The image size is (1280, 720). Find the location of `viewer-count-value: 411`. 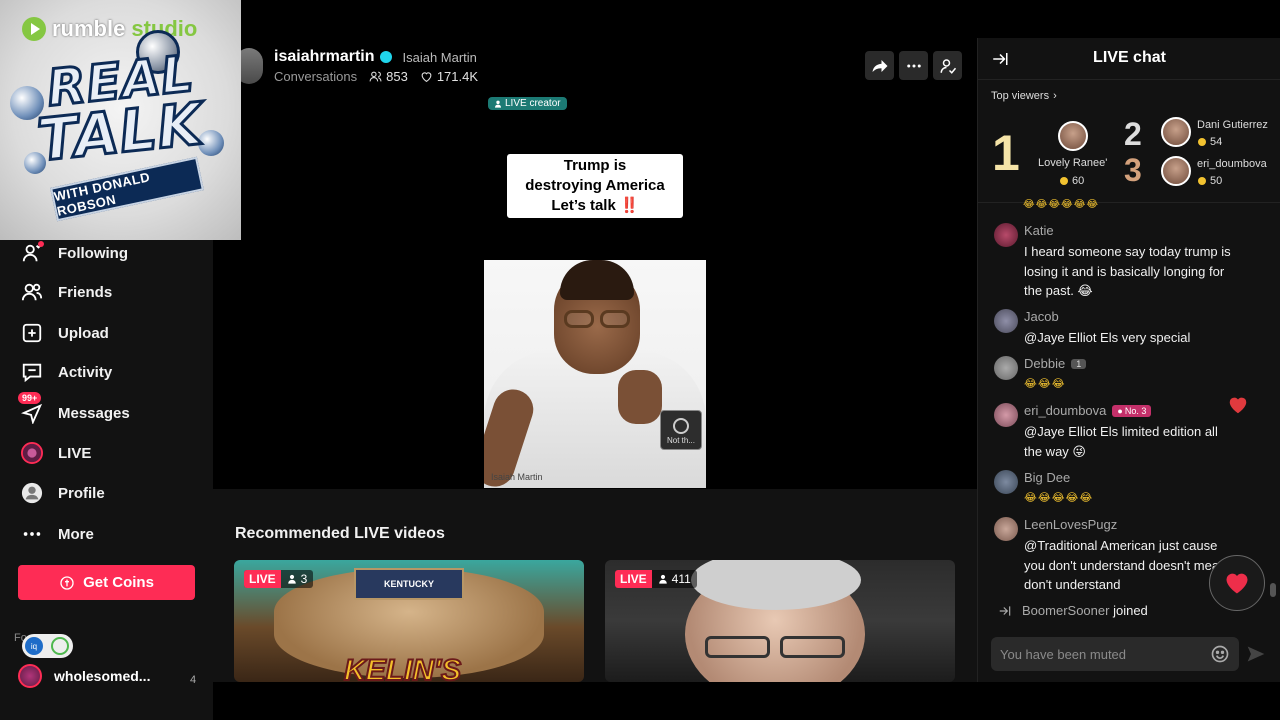

viewer-count-value: 411 is located at coordinates (681, 579).